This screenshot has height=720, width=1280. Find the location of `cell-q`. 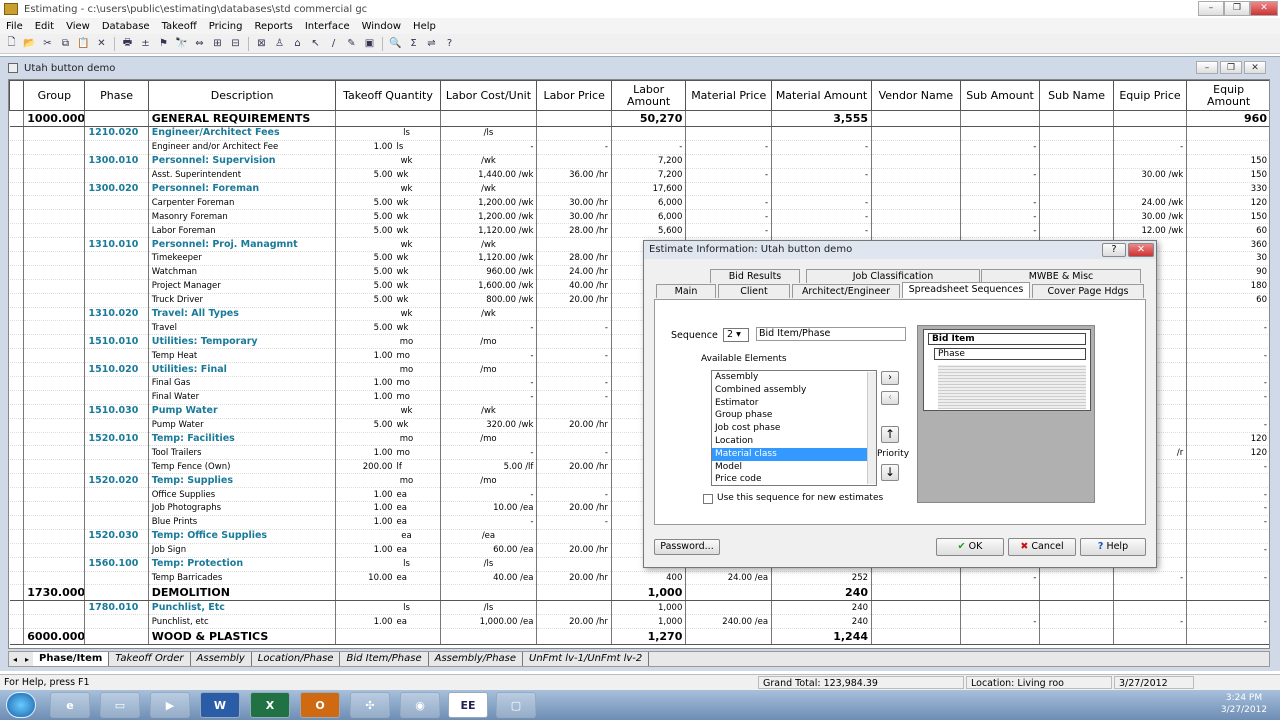

cell-q is located at coordinates (388, 637).